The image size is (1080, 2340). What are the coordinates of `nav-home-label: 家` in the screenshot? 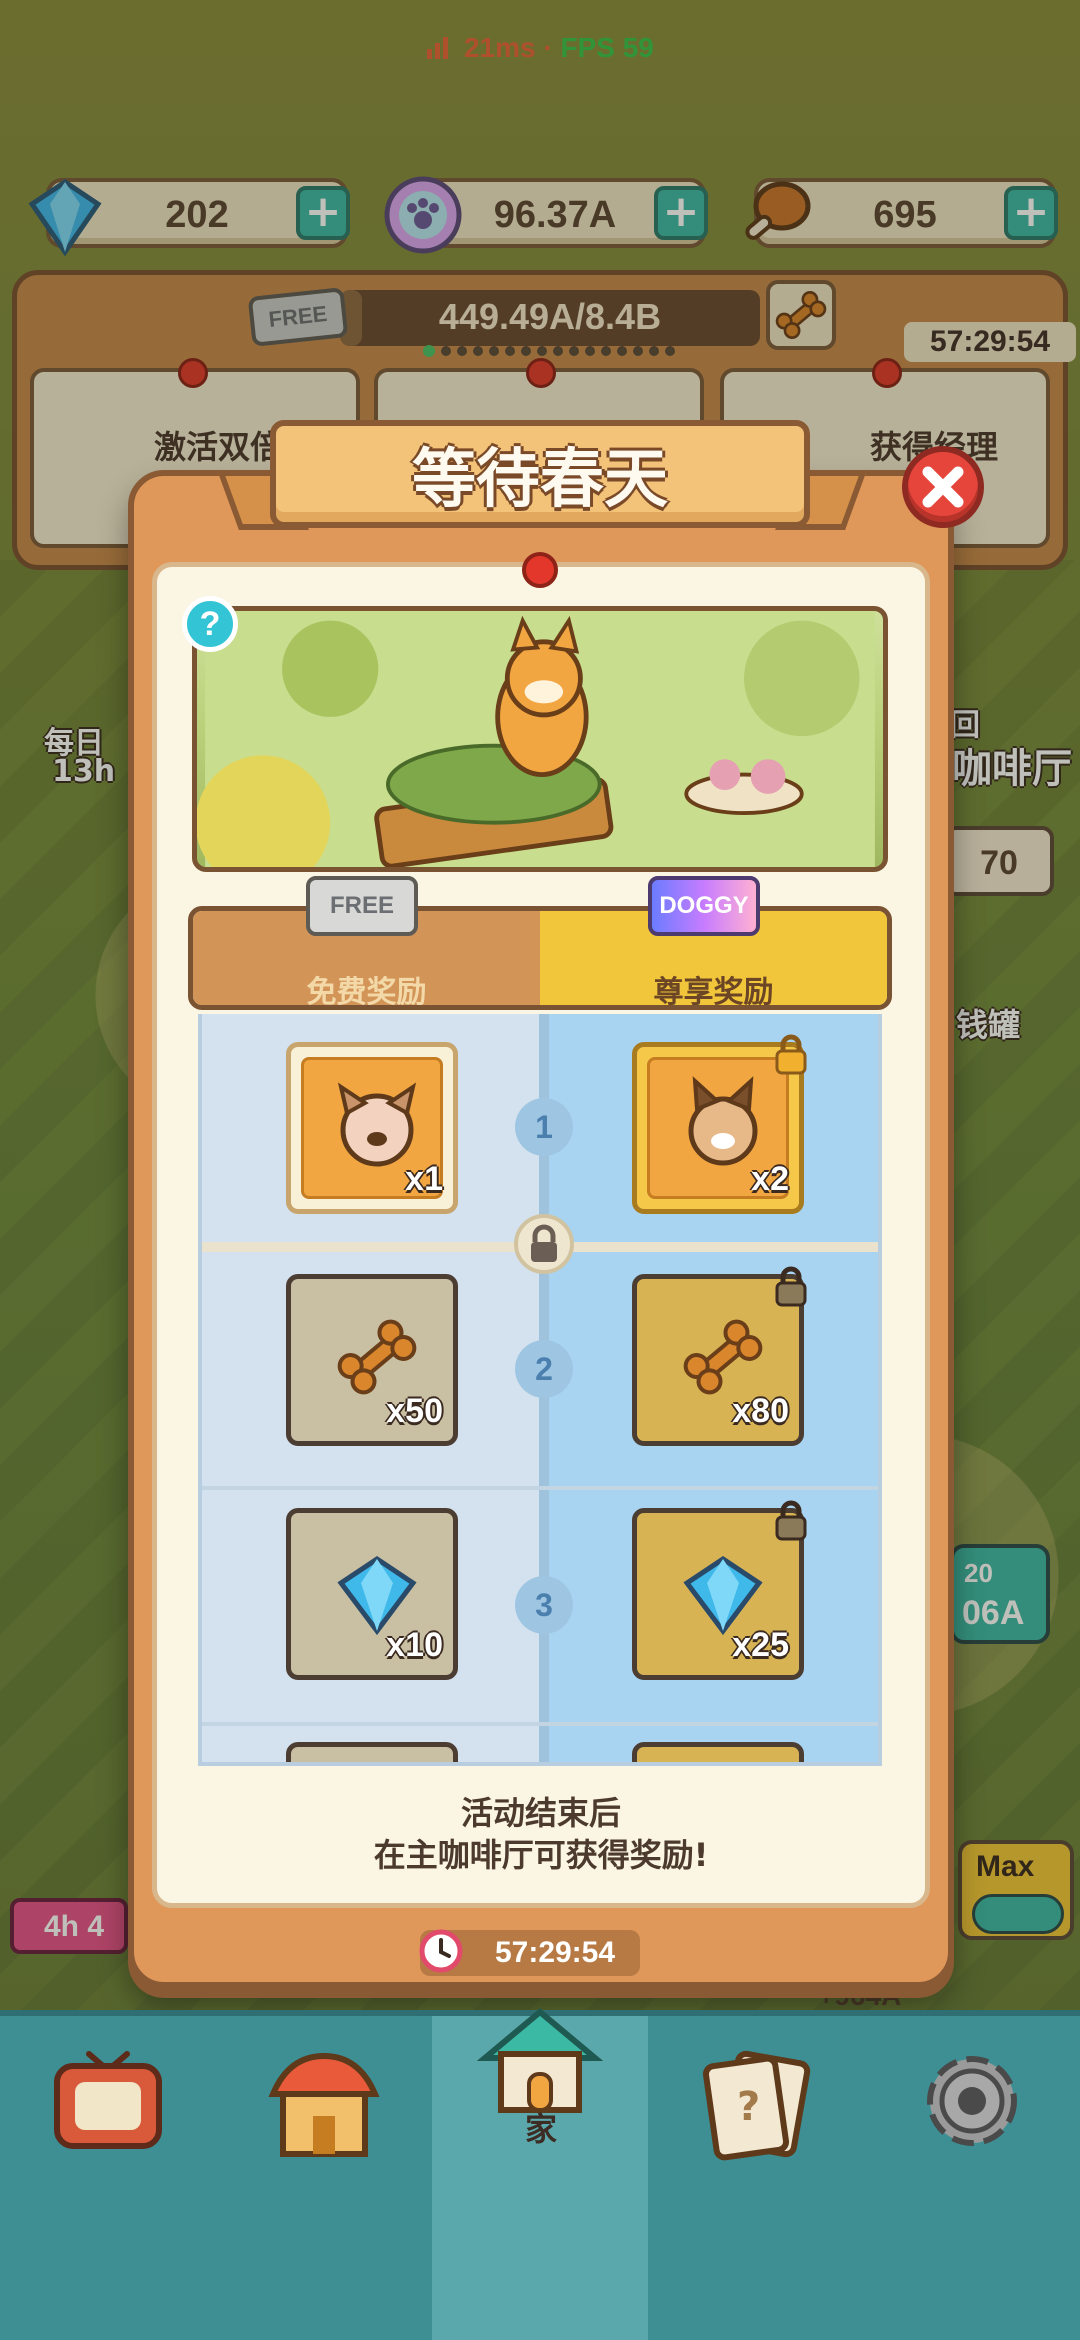 It's located at (540, 2129).